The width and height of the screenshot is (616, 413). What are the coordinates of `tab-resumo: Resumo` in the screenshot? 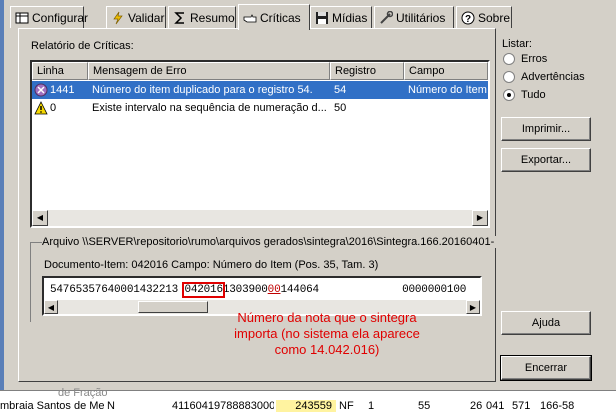 It's located at (202, 17).